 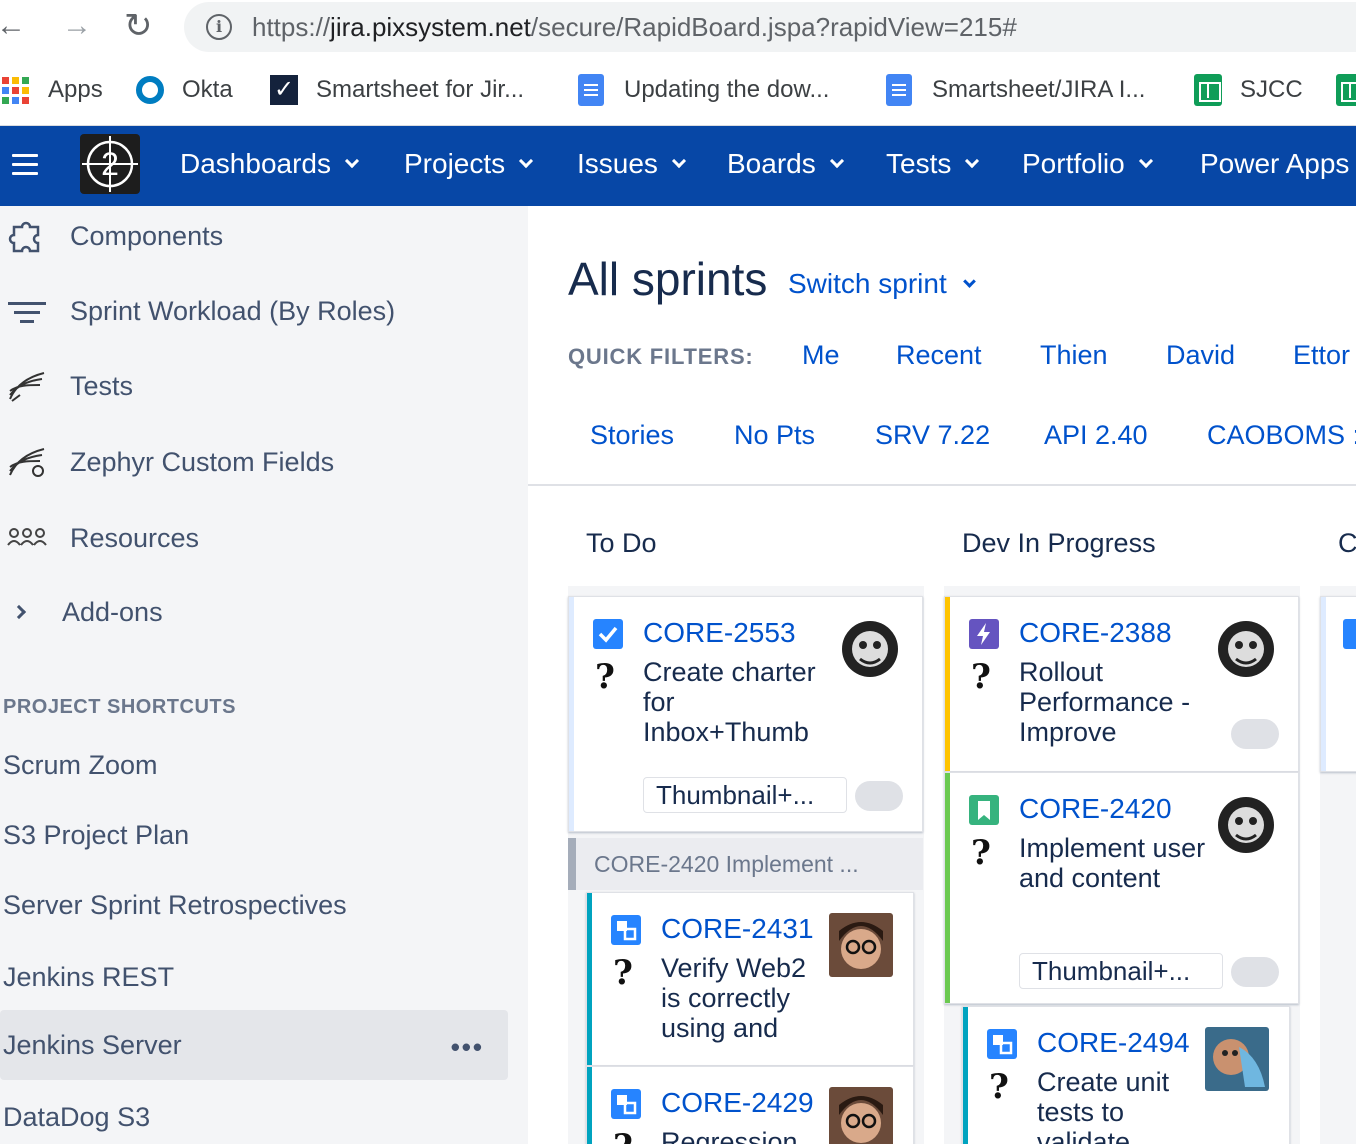 I want to click on nav-power-apps: Power Apps, so click(x=1274, y=164).